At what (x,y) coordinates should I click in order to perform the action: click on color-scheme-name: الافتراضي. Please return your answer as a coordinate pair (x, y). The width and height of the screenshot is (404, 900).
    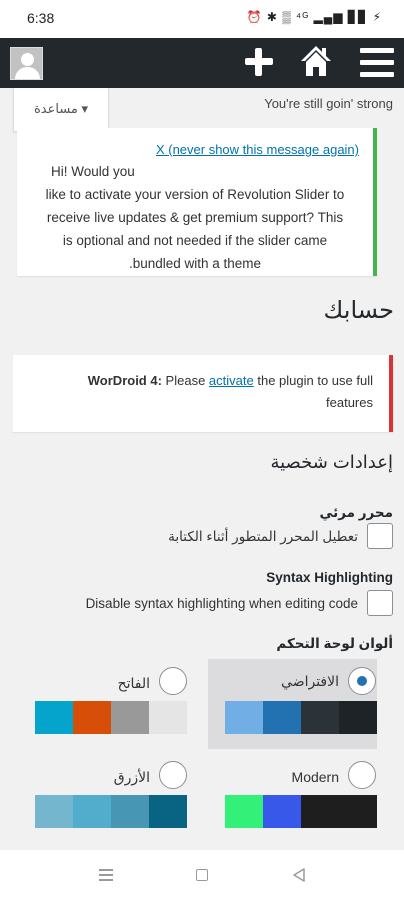
    Looking at the image, I should click on (310, 681).